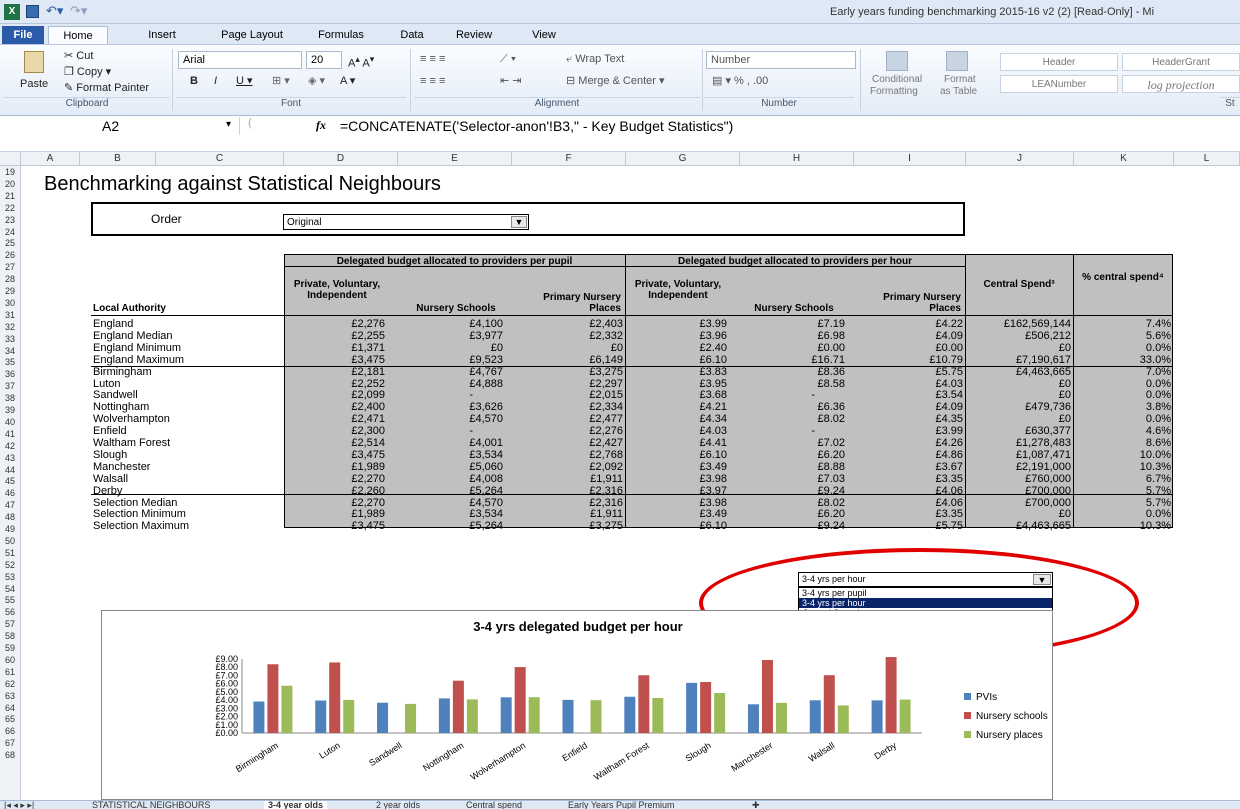 The image size is (1240, 809). What do you see at coordinates (296, 805) in the screenshot?
I see `sheet-tab-3-4-year-olds: 3-4 year olds` at bounding box center [296, 805].